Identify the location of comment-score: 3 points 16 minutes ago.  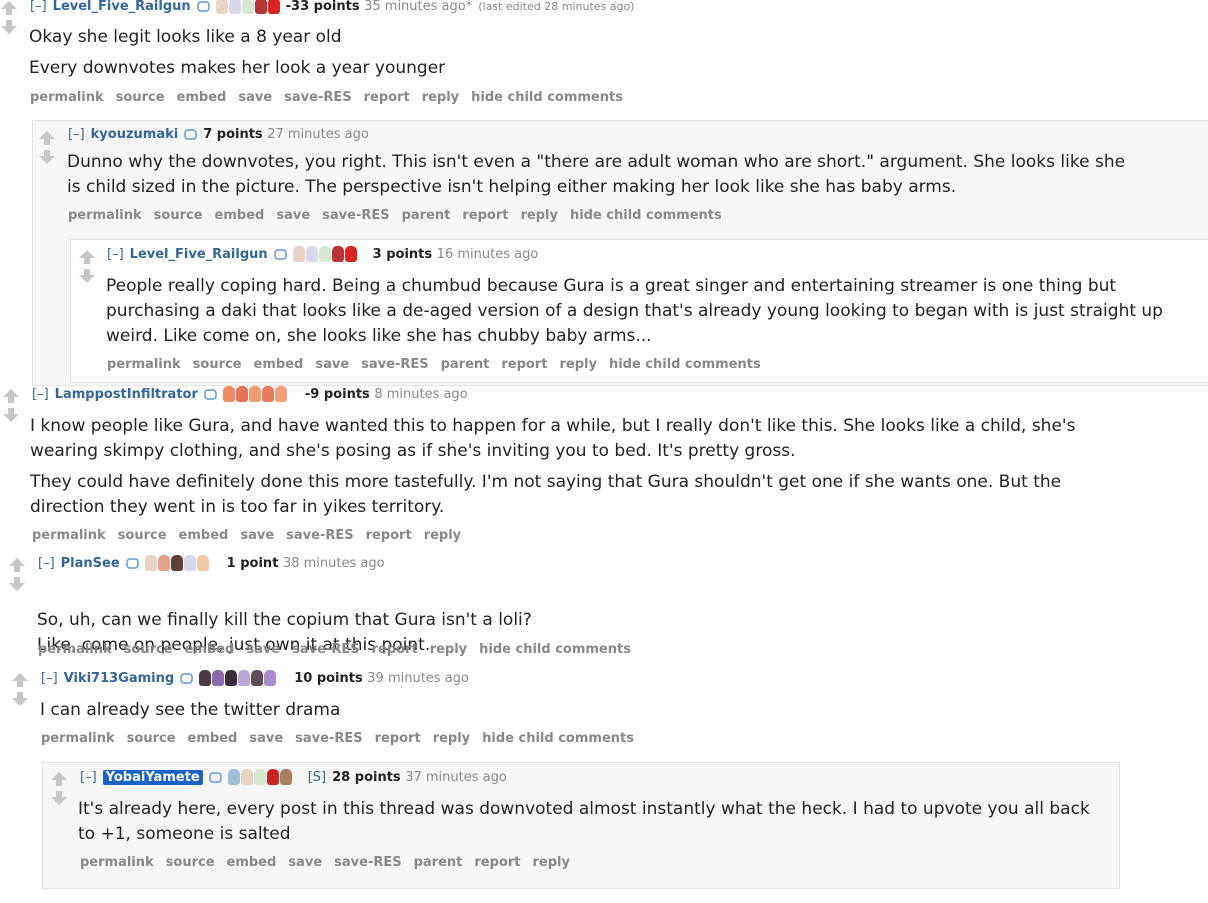
(455, 254).